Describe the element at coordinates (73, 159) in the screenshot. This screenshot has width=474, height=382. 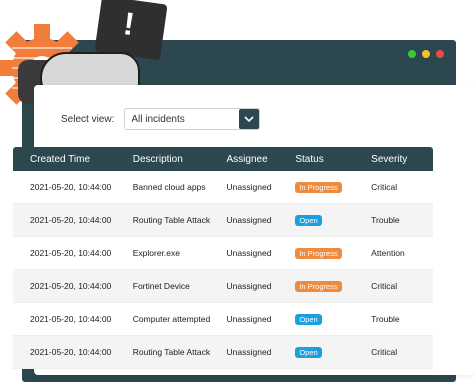
I see `header-created-time: Created Time` at that location.